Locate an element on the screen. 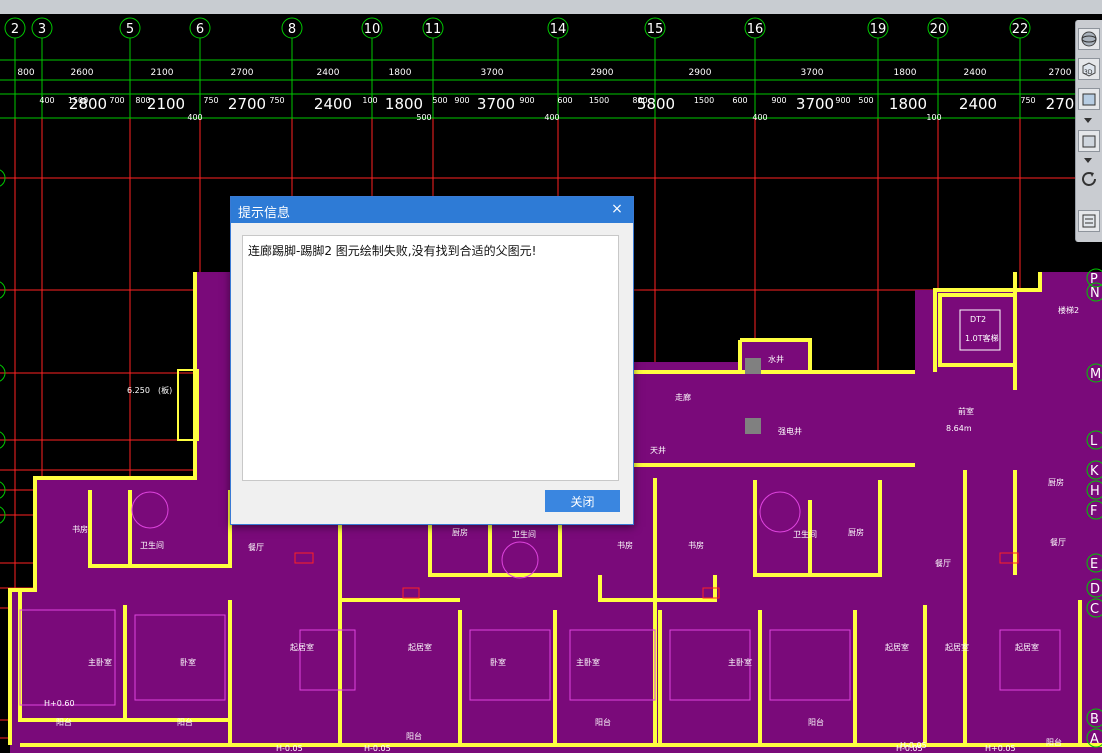  dimension-label: 2600 is located at coordinates (82, 73).